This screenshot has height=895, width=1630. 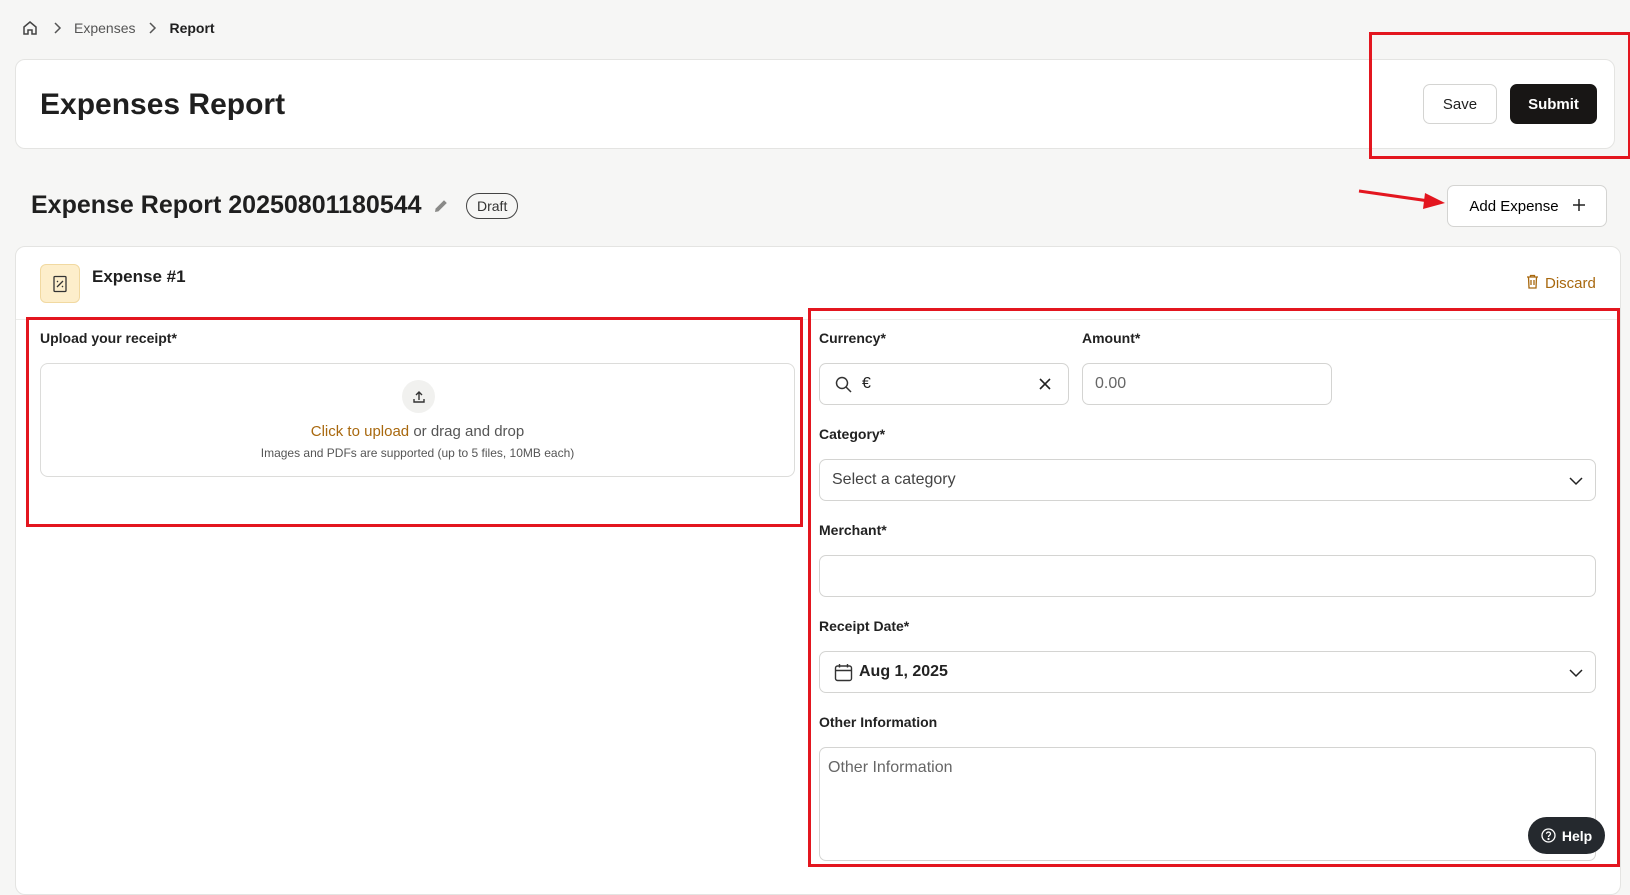 I want to click on currency-select: €, so click(x=944, y=384).